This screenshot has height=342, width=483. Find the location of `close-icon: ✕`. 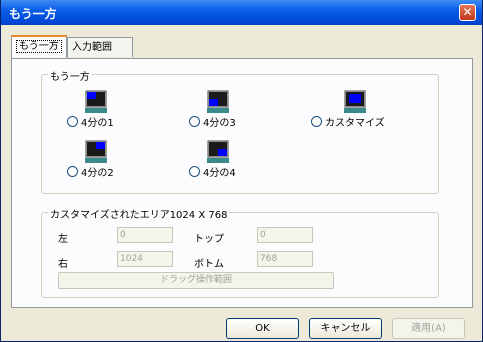

close-icon: ✕ is located at coordinates (467, 12).